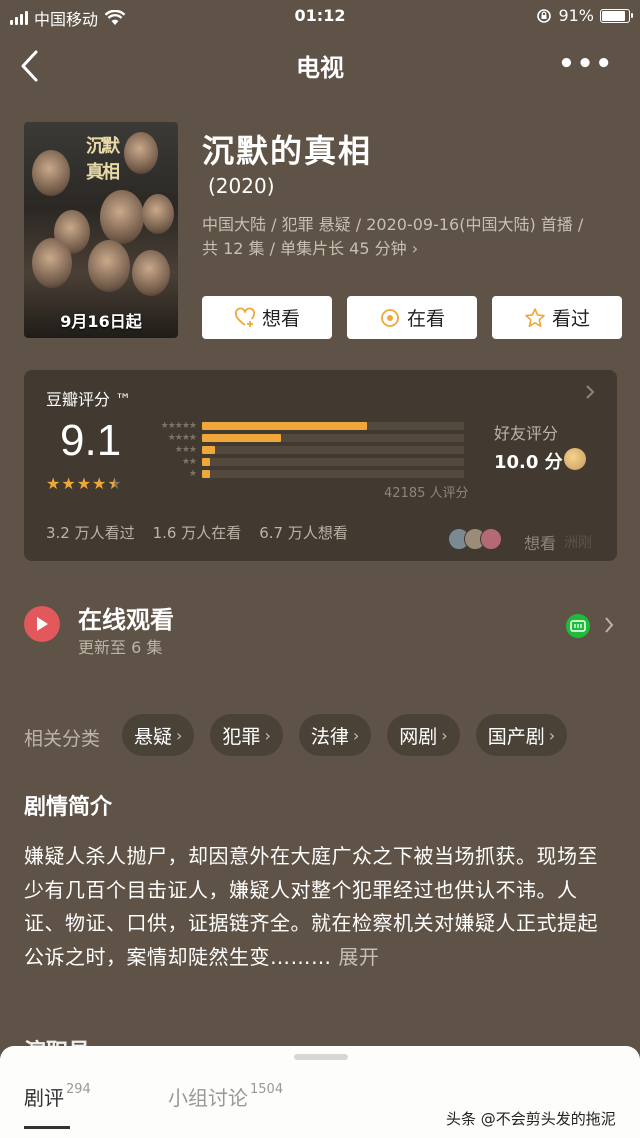 Image resolution: width=640 pixels, height=1138 pixels. I want to click on watching-count: 1.6 万人在看, so click(197, 533).